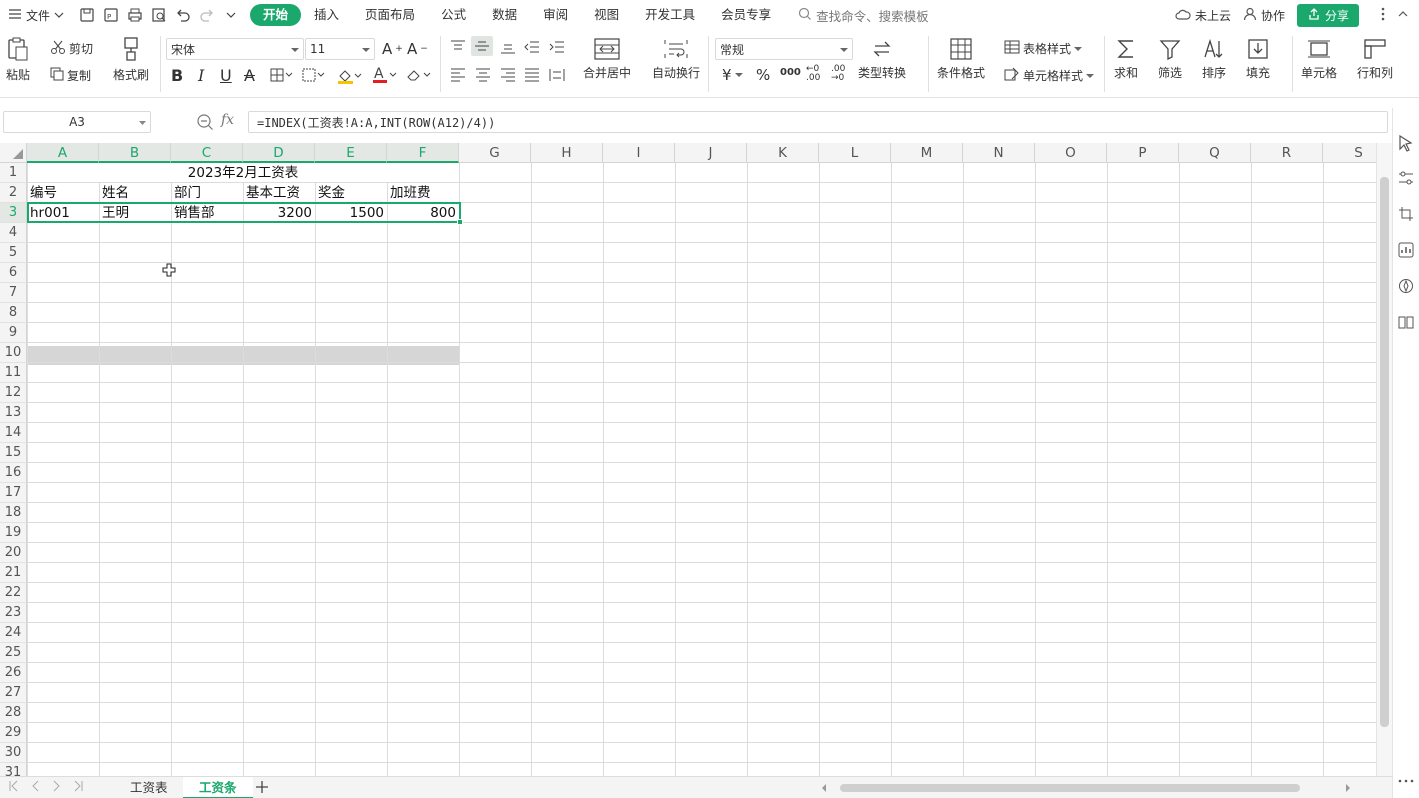  Describe the element at coordinates (961, 59) in the screenshot. I see `conditional-format-button: 条件格式` at that location.